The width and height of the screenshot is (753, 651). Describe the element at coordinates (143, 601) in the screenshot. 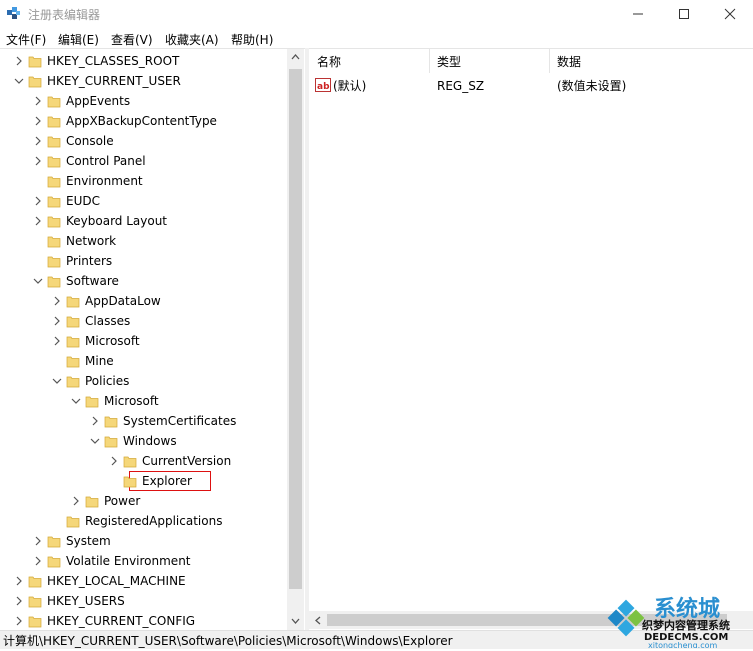

I see `tree-item: HKEY_USERS` at that location.